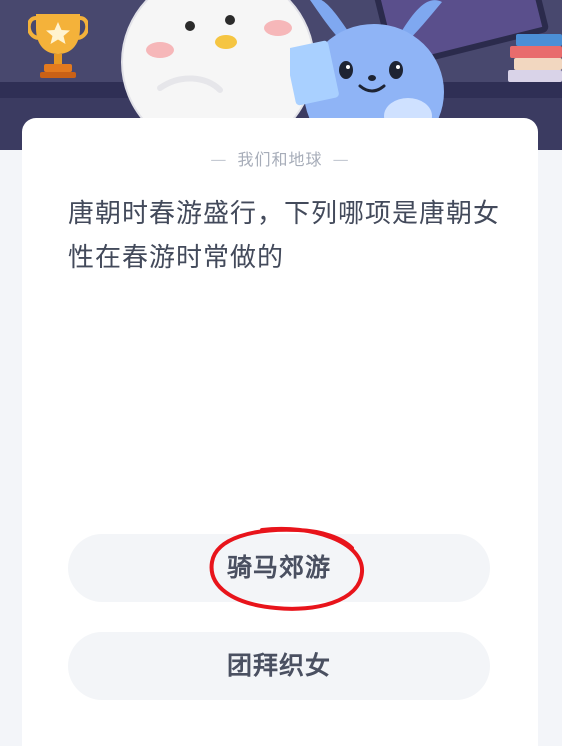 Image resolution: width=562 pixels, height=746 pixels. I want to click on category-tag: — 我们和地球 —, so click(280, 158).